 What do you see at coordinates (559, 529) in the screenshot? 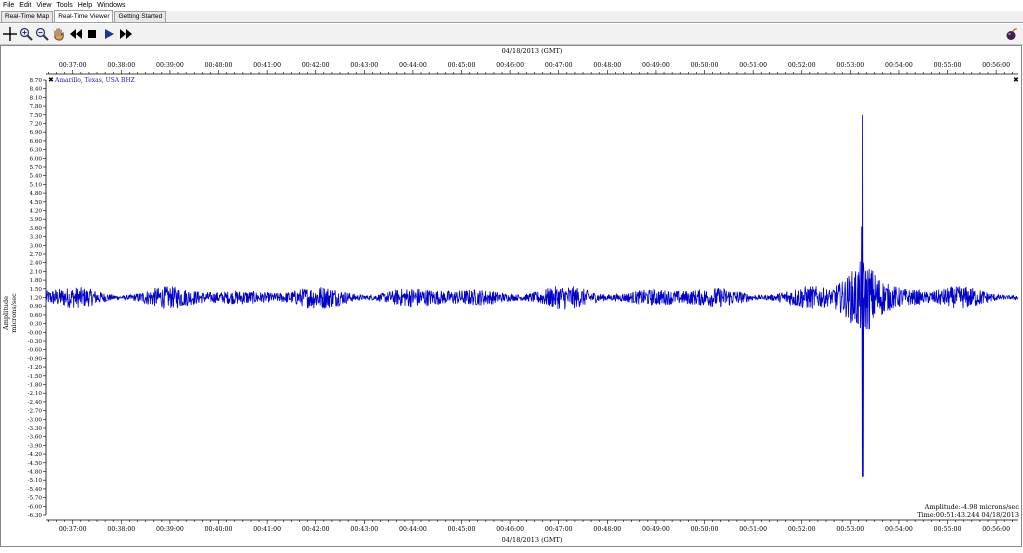
I see `x-tick-label-bottom: 00:47:00` at bounding box center [559, 529].